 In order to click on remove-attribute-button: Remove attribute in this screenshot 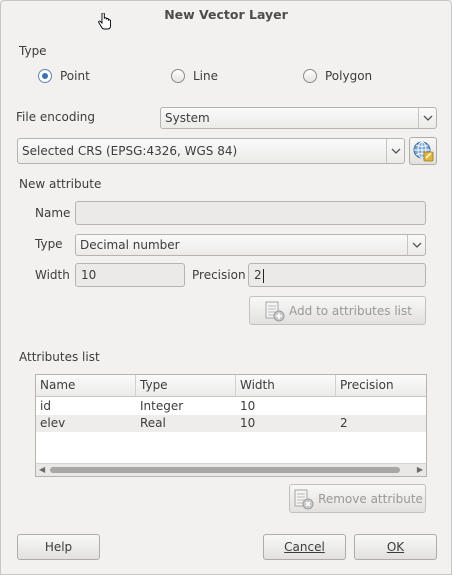, I will do `click(357, 498)`.